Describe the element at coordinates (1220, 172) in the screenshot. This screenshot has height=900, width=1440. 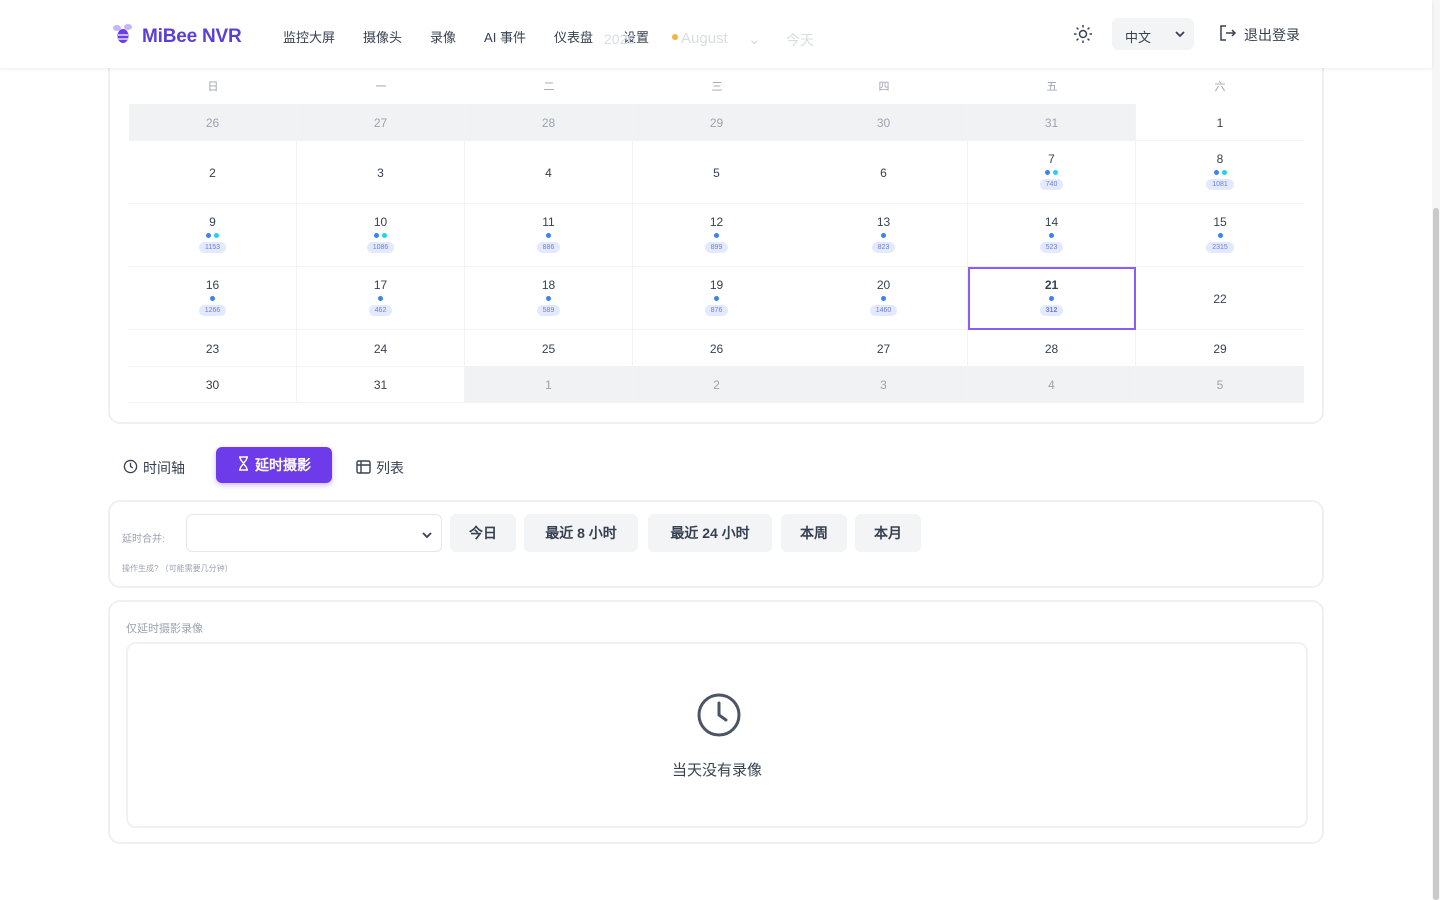
I see `calendar-day: 8 1081` at that location.